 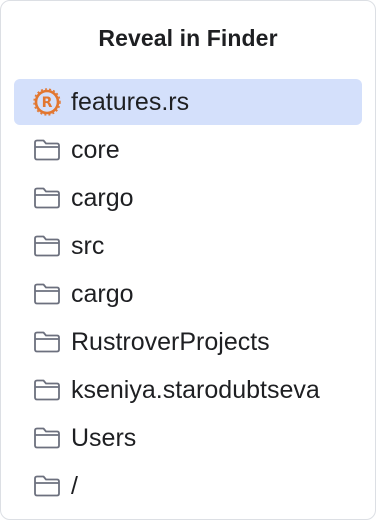 I want to click on list-item-root: /, so click(x=188, y=486).